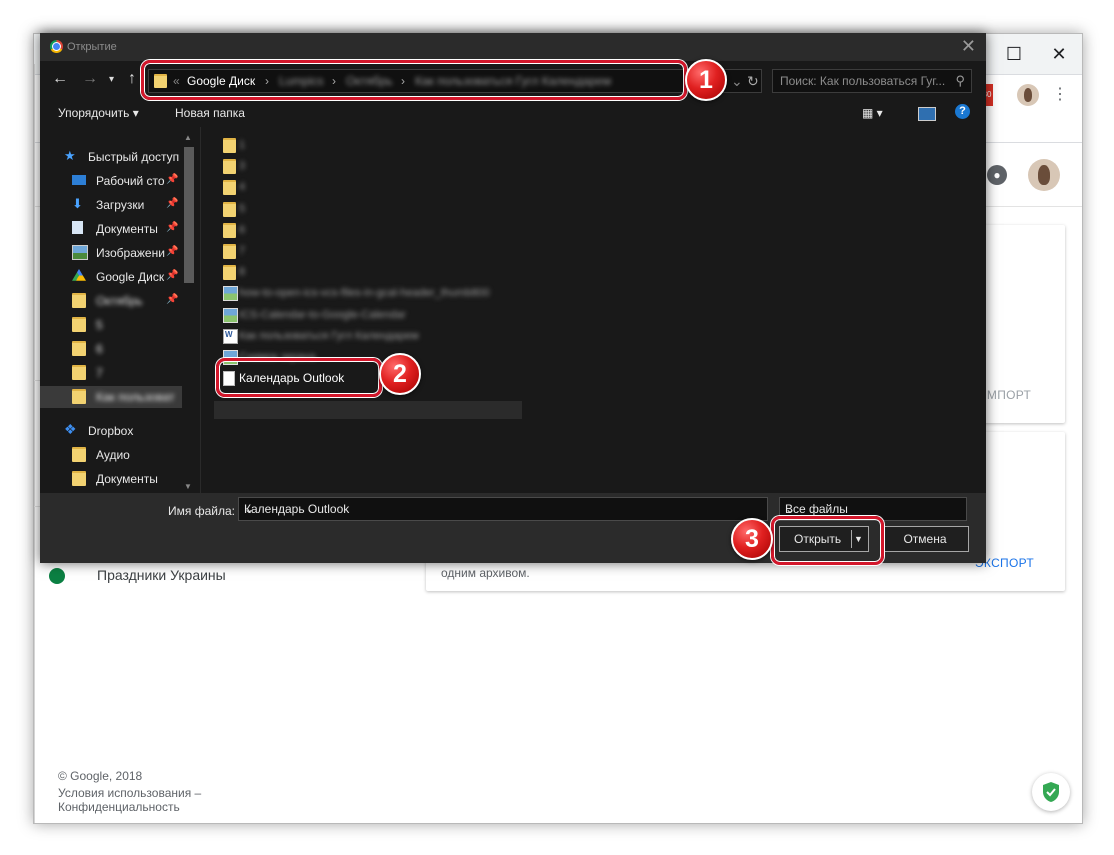 The width and height of the screenshot is (1114, 855). I want to click on download-icon: ⬇, so click(77, 203).